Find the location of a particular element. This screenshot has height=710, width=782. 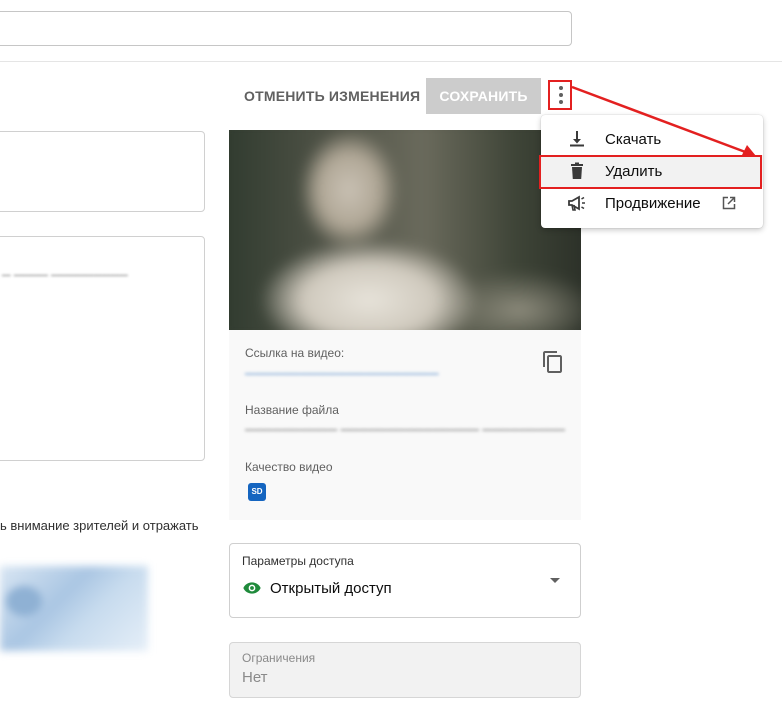

access-value: Открытый доступ is located at coordinates (331, 588).